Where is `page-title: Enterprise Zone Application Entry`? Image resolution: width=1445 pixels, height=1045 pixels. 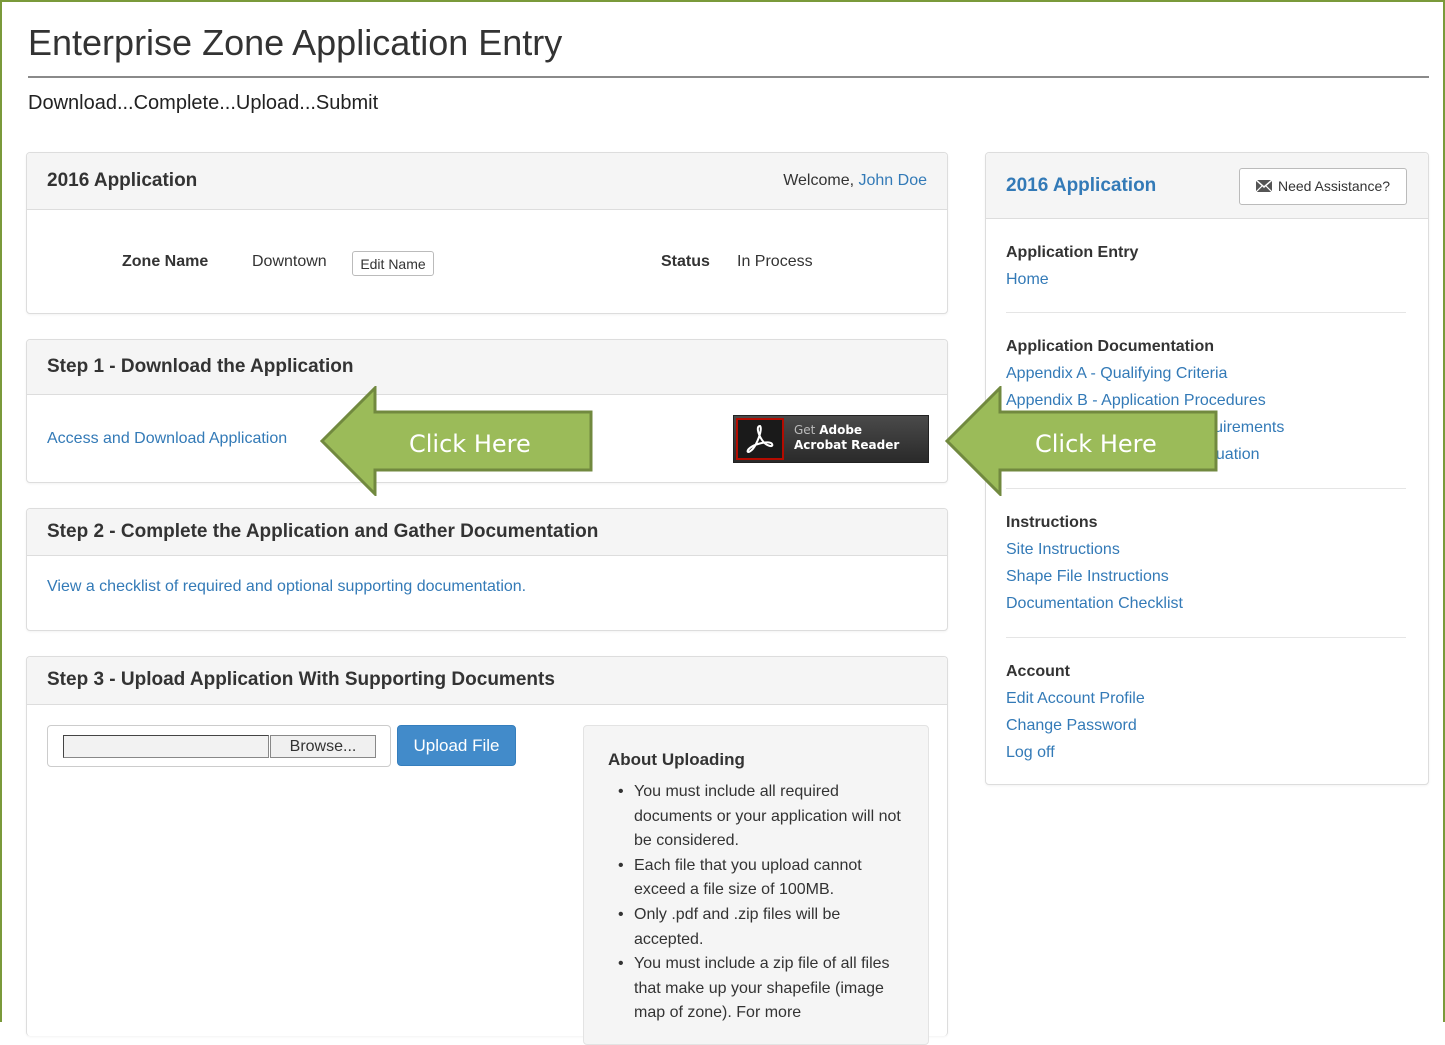
page-title: Enterprise Zone Application Entry is located at coordinates (295, 42).